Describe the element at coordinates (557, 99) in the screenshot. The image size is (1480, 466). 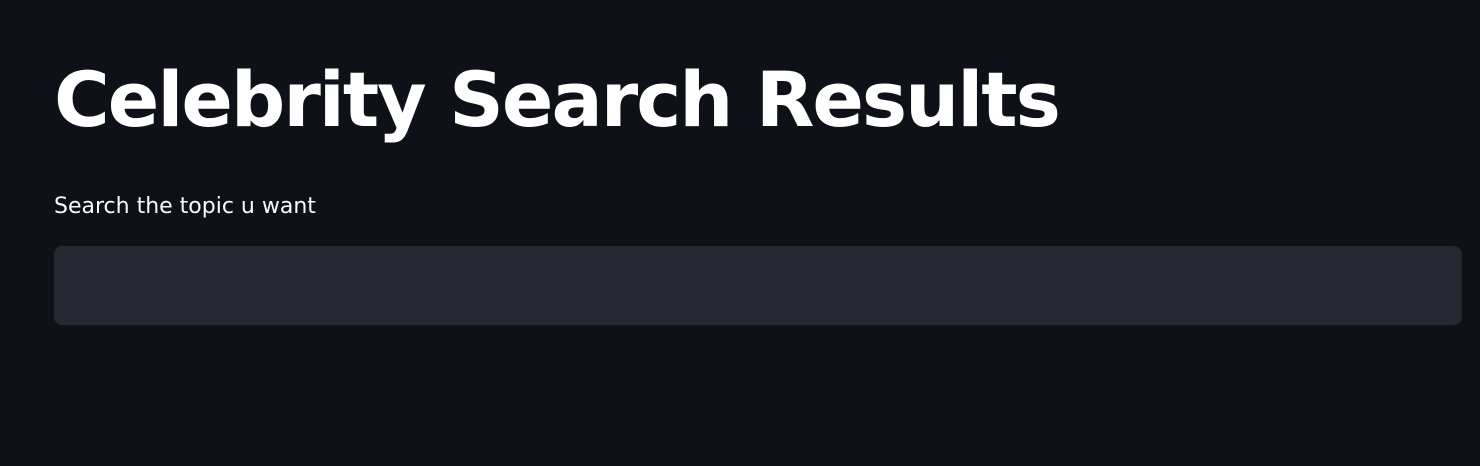
I see `page-title: Celebrity Search Results` at that location.